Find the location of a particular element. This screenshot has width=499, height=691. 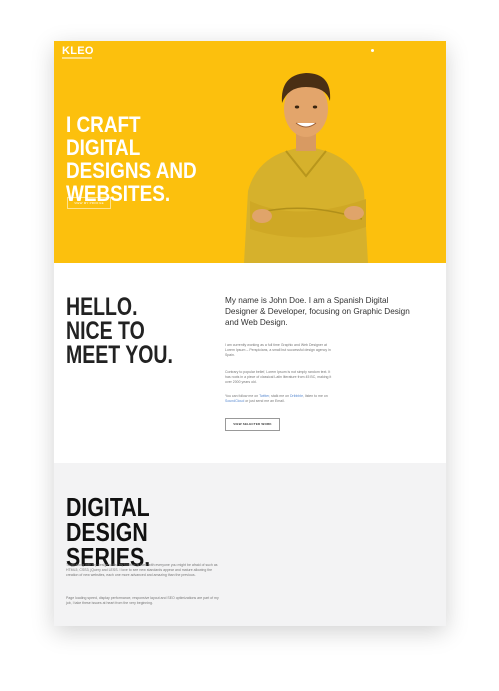

logo-underline is located at coordinates (77, 58).